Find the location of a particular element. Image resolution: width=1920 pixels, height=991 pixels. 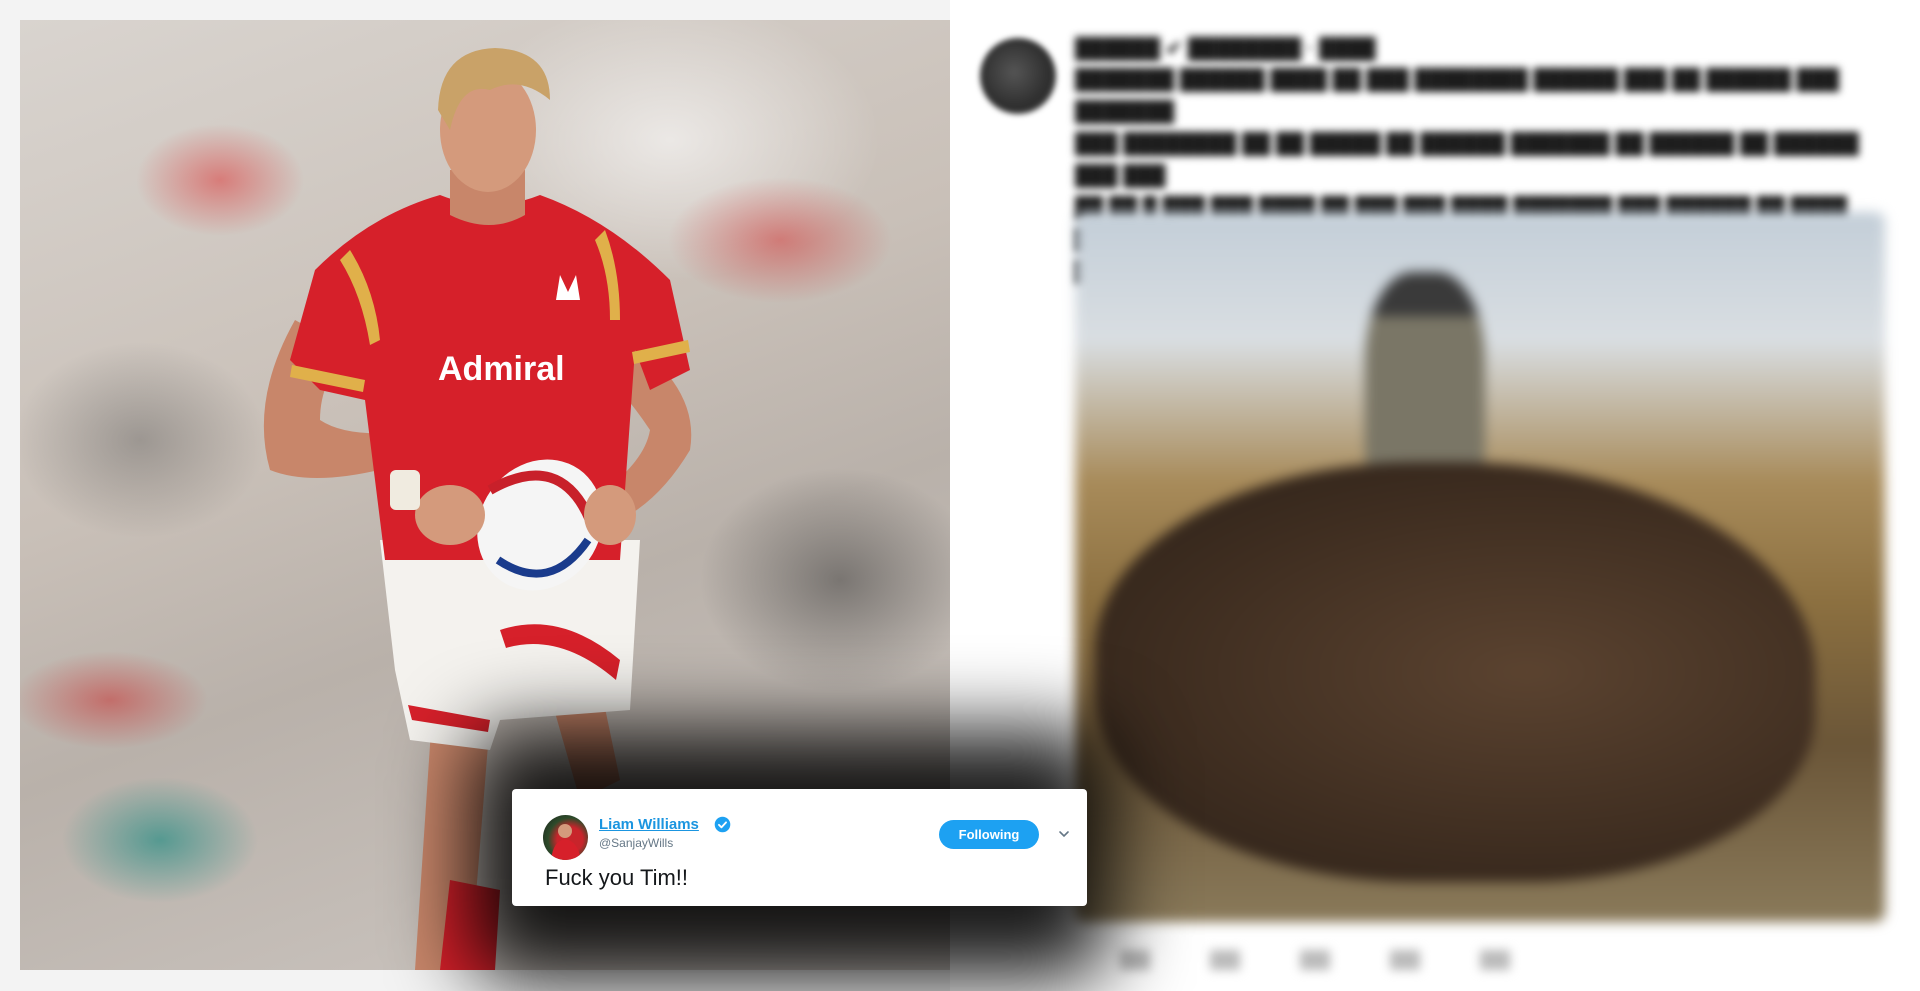

blurred-avatar is located at coordinates (1018, 76).